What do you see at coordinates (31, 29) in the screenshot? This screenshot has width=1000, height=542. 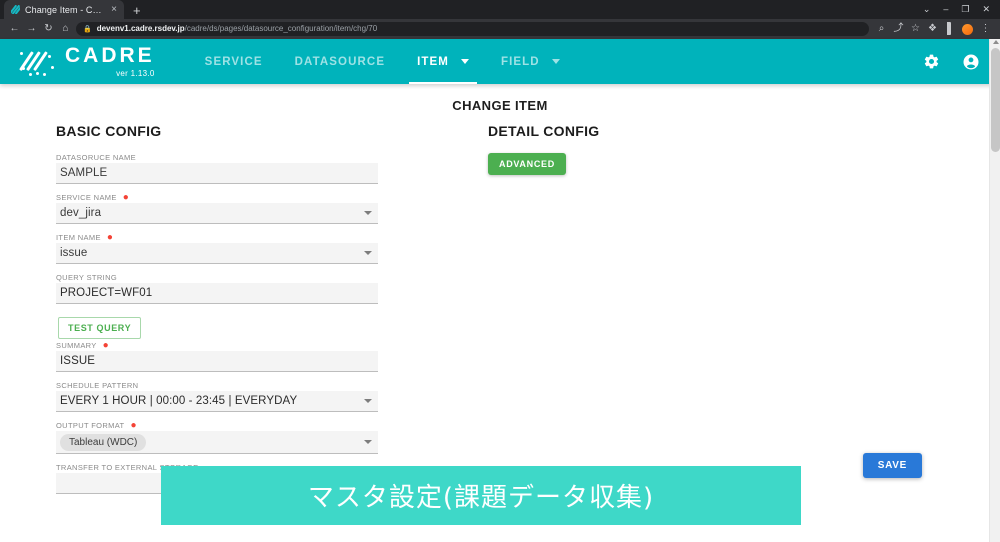 I see `forward-icon: →` at bounding box center [31, 29].